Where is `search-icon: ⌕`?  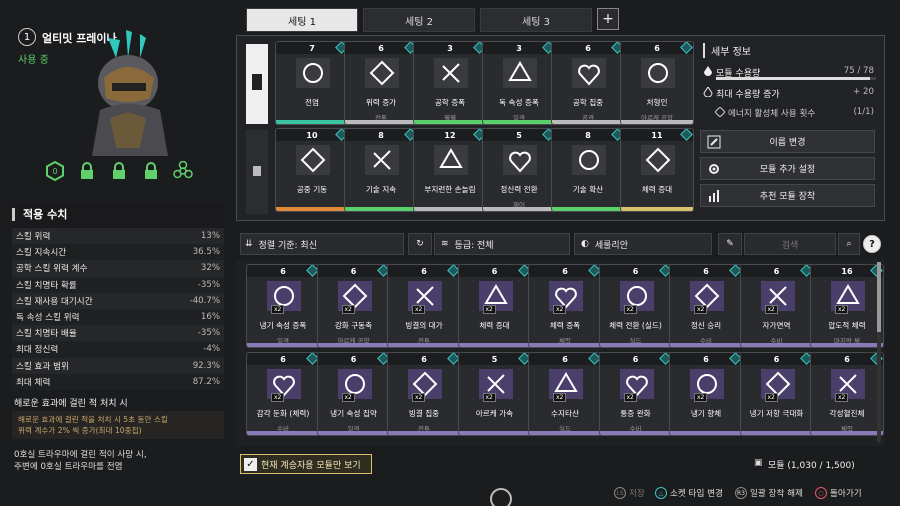 search-icon: ⌕ is located at coordinates (849, 244).